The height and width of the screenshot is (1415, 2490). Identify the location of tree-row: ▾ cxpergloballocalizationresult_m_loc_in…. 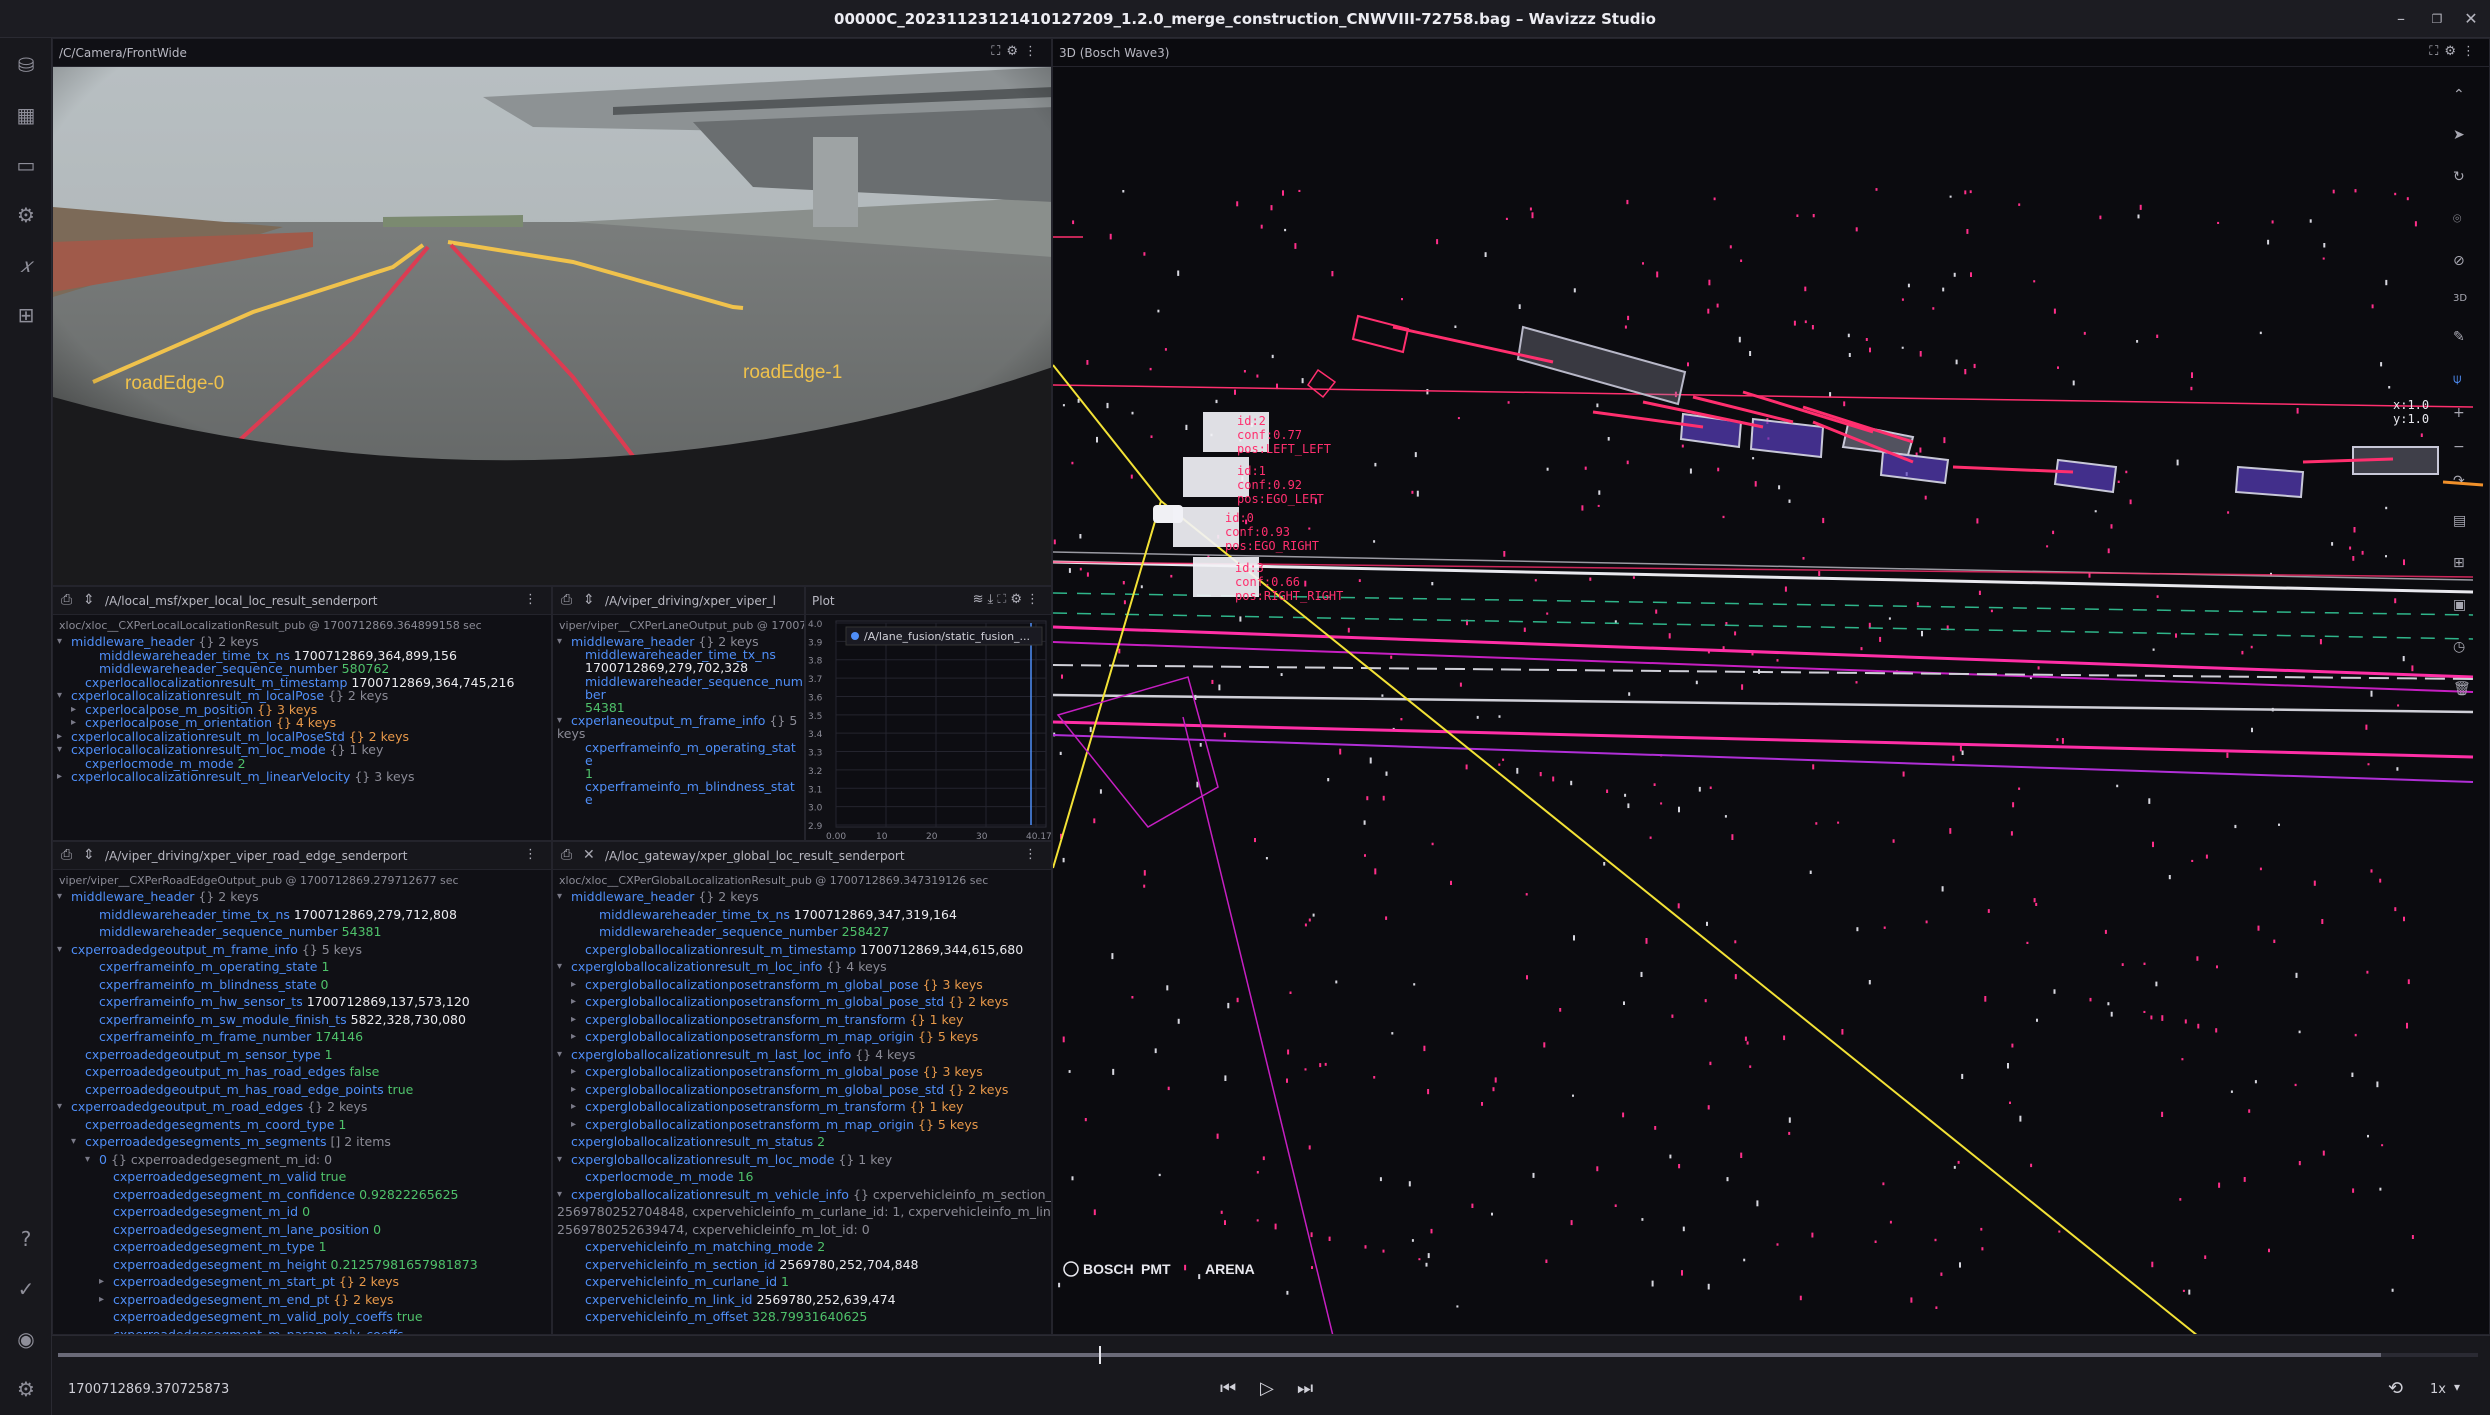
(722, 967).